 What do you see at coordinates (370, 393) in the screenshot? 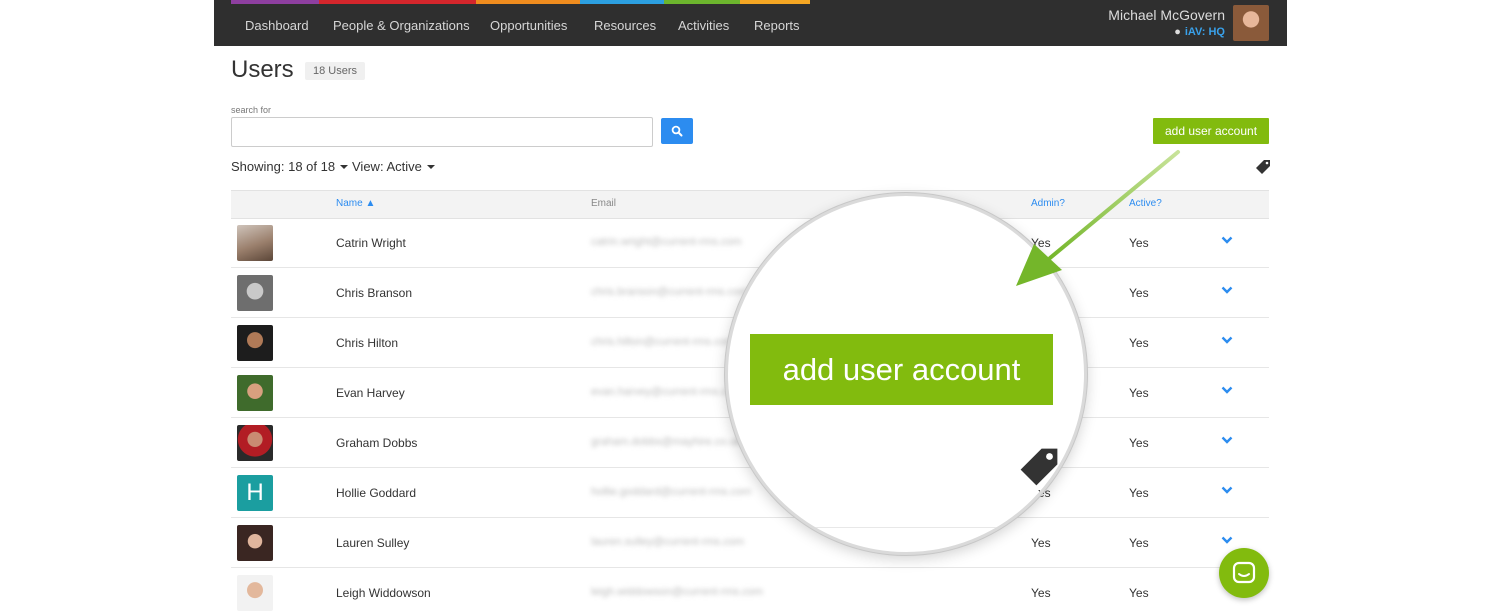
I see `user-name-cell: Evan Harvey` at bounding box center [370, 393].